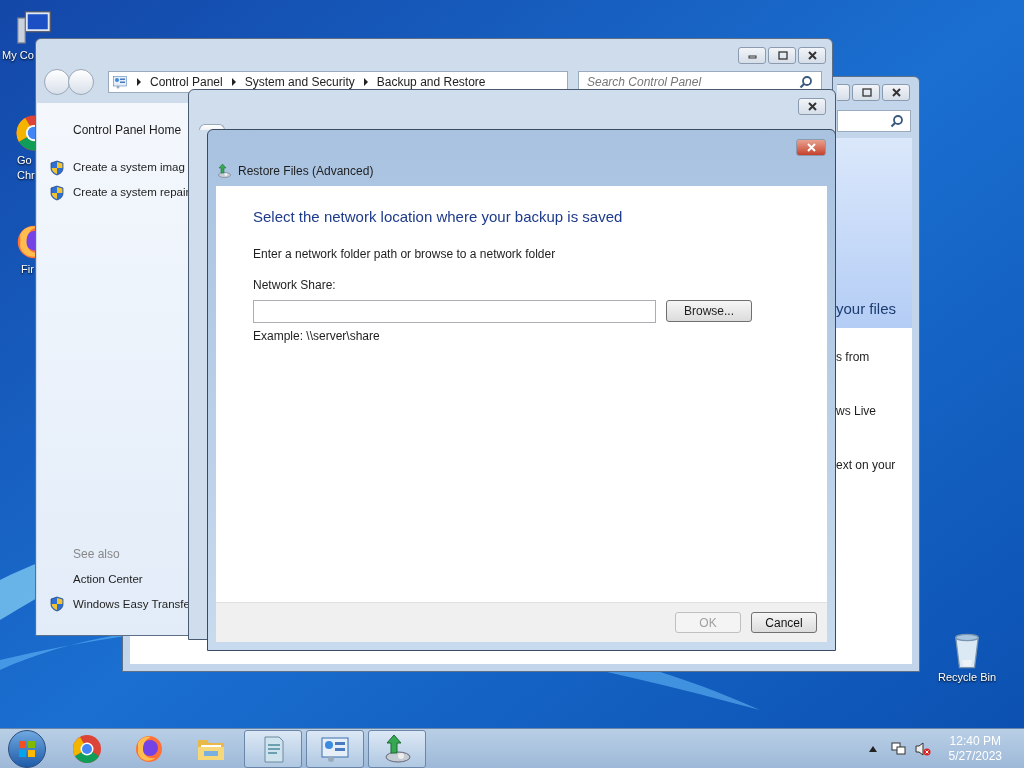  What do you see at coordinates (438, 217) in the screenshot?
I see `dialog-heading: Select the network location where your backup is saved` at bounding box center [438, 217].